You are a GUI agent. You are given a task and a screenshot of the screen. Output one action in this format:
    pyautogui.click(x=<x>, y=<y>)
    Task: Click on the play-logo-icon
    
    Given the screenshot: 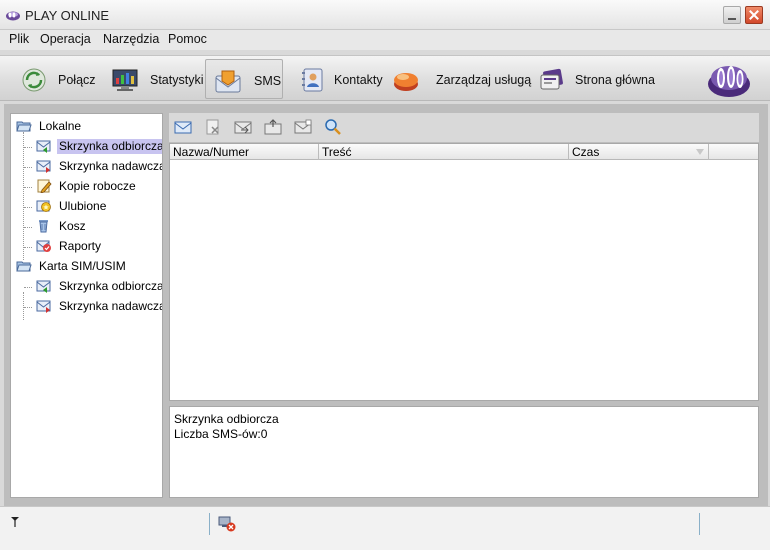 What is the action you would take?
    pyautogui.click(x=13, y=16)
    